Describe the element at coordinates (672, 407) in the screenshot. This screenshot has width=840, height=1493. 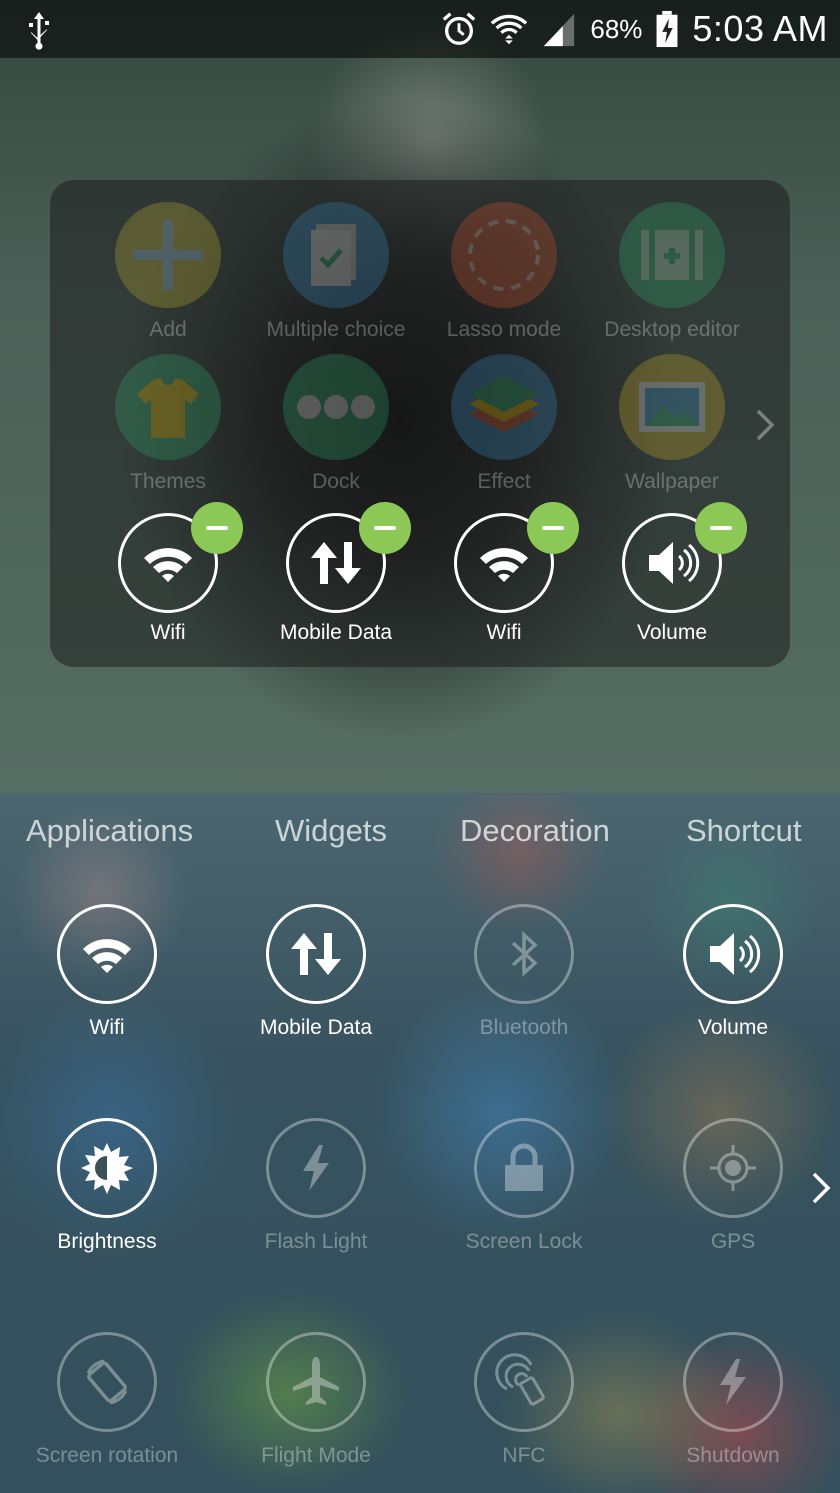
I see `wallpaper-icon` at that location.